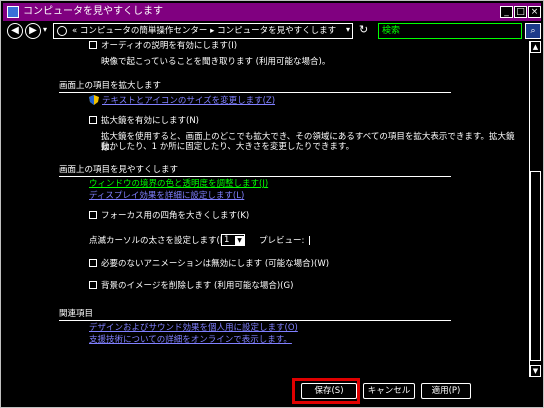 Image resolution: width=544 pixels, height=408 pixels. Describe the element at coordinates (166, 196) in the screenshot. I see `link-display-effects: ディスプレイ効果を詳細に設定します(L)` at that location.